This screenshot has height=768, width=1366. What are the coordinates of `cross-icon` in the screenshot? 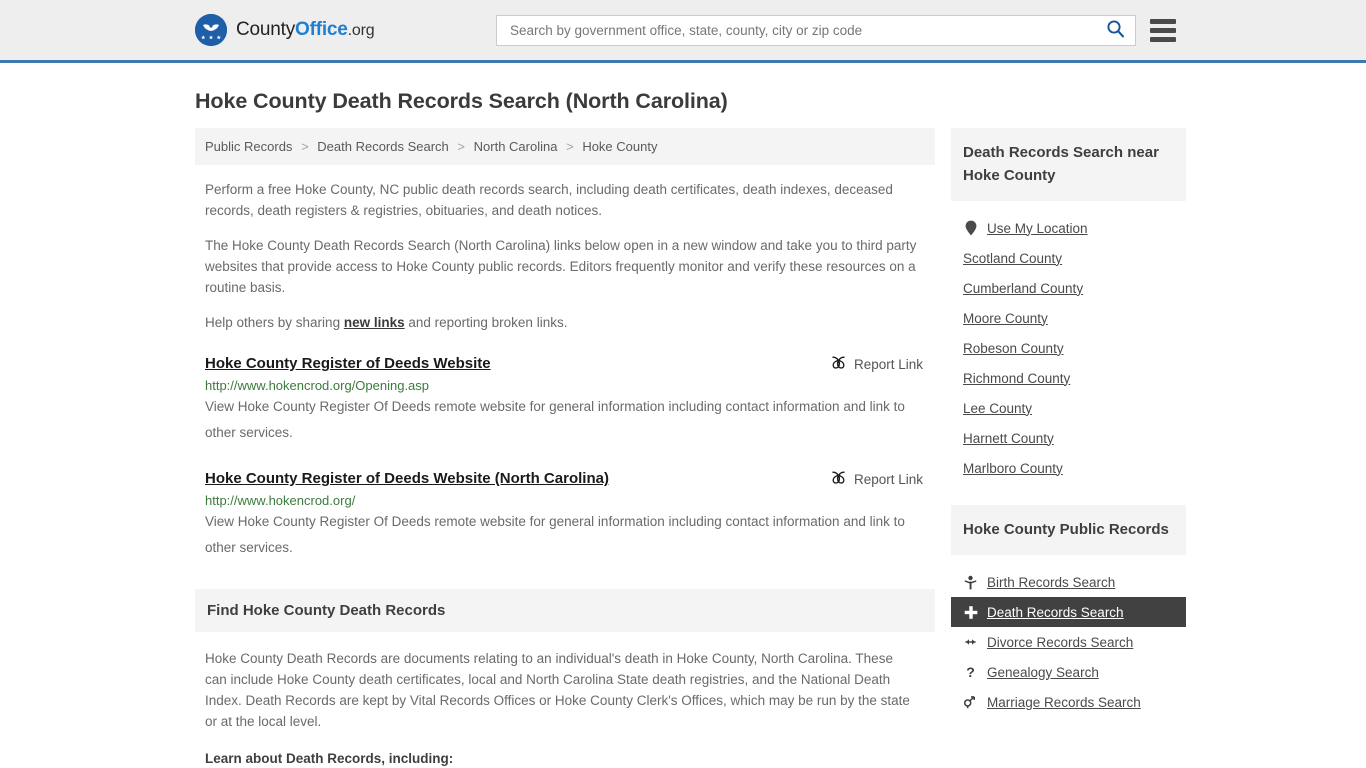 It's located at (970, 612).